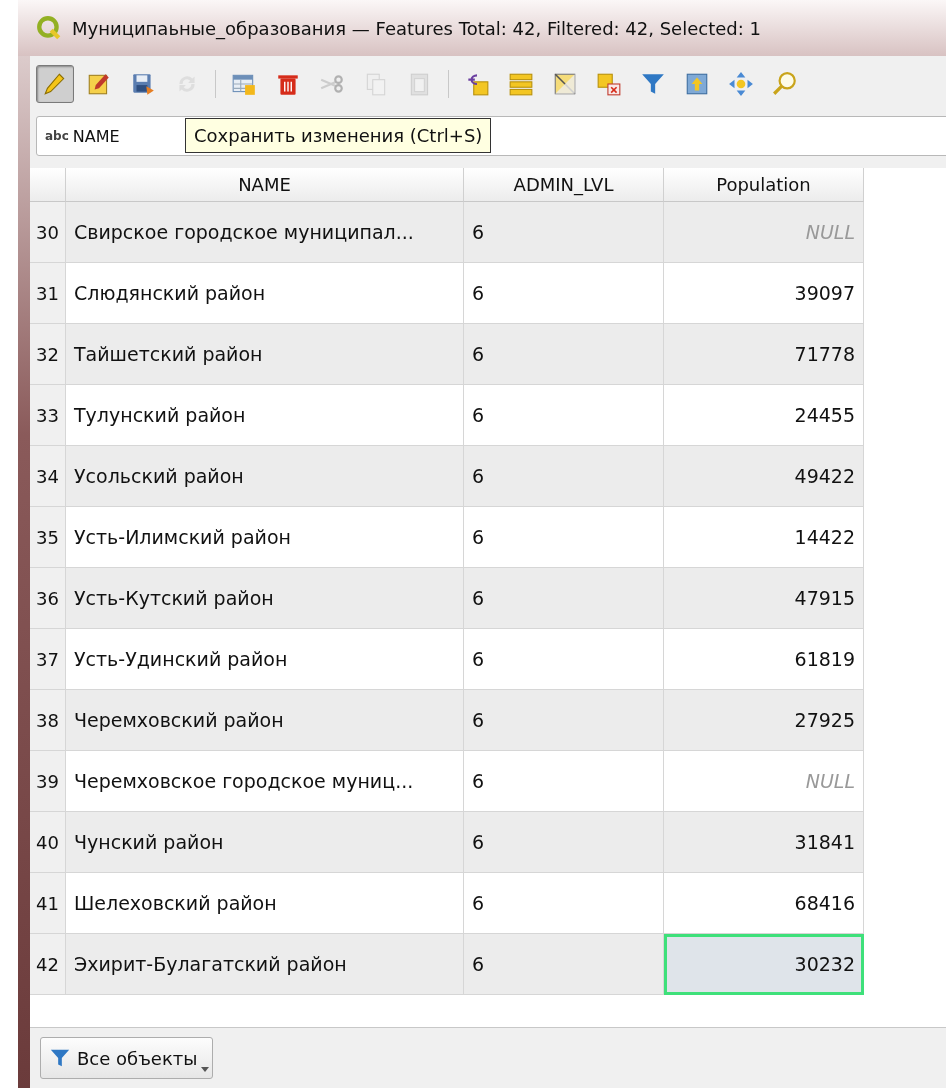 This screenshot has height=1088, width=946. I want to click on row-number: 42, so click(48, 964).